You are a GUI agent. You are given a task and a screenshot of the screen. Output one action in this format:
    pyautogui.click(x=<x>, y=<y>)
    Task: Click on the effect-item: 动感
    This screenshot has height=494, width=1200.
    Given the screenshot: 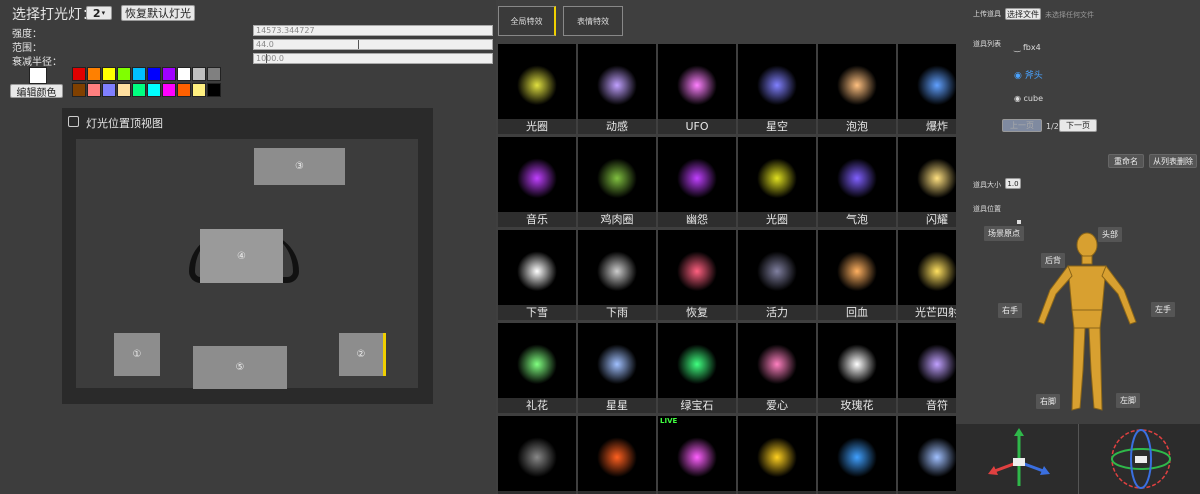 What is the action you would take?
    pyautogui.click(x=617, y=89)
    